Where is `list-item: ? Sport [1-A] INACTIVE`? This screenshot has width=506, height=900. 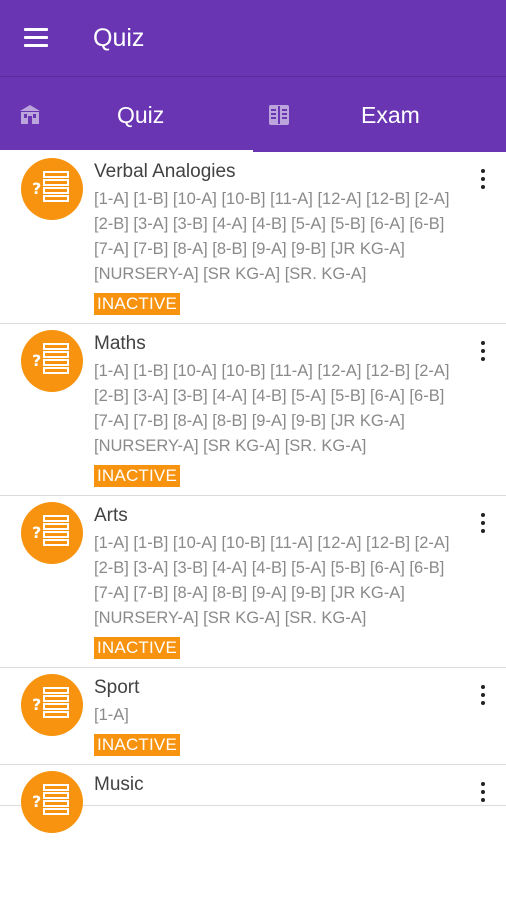
list-item: ? Sport [1-A] INACTIVE is located at coordinates (253, 716).